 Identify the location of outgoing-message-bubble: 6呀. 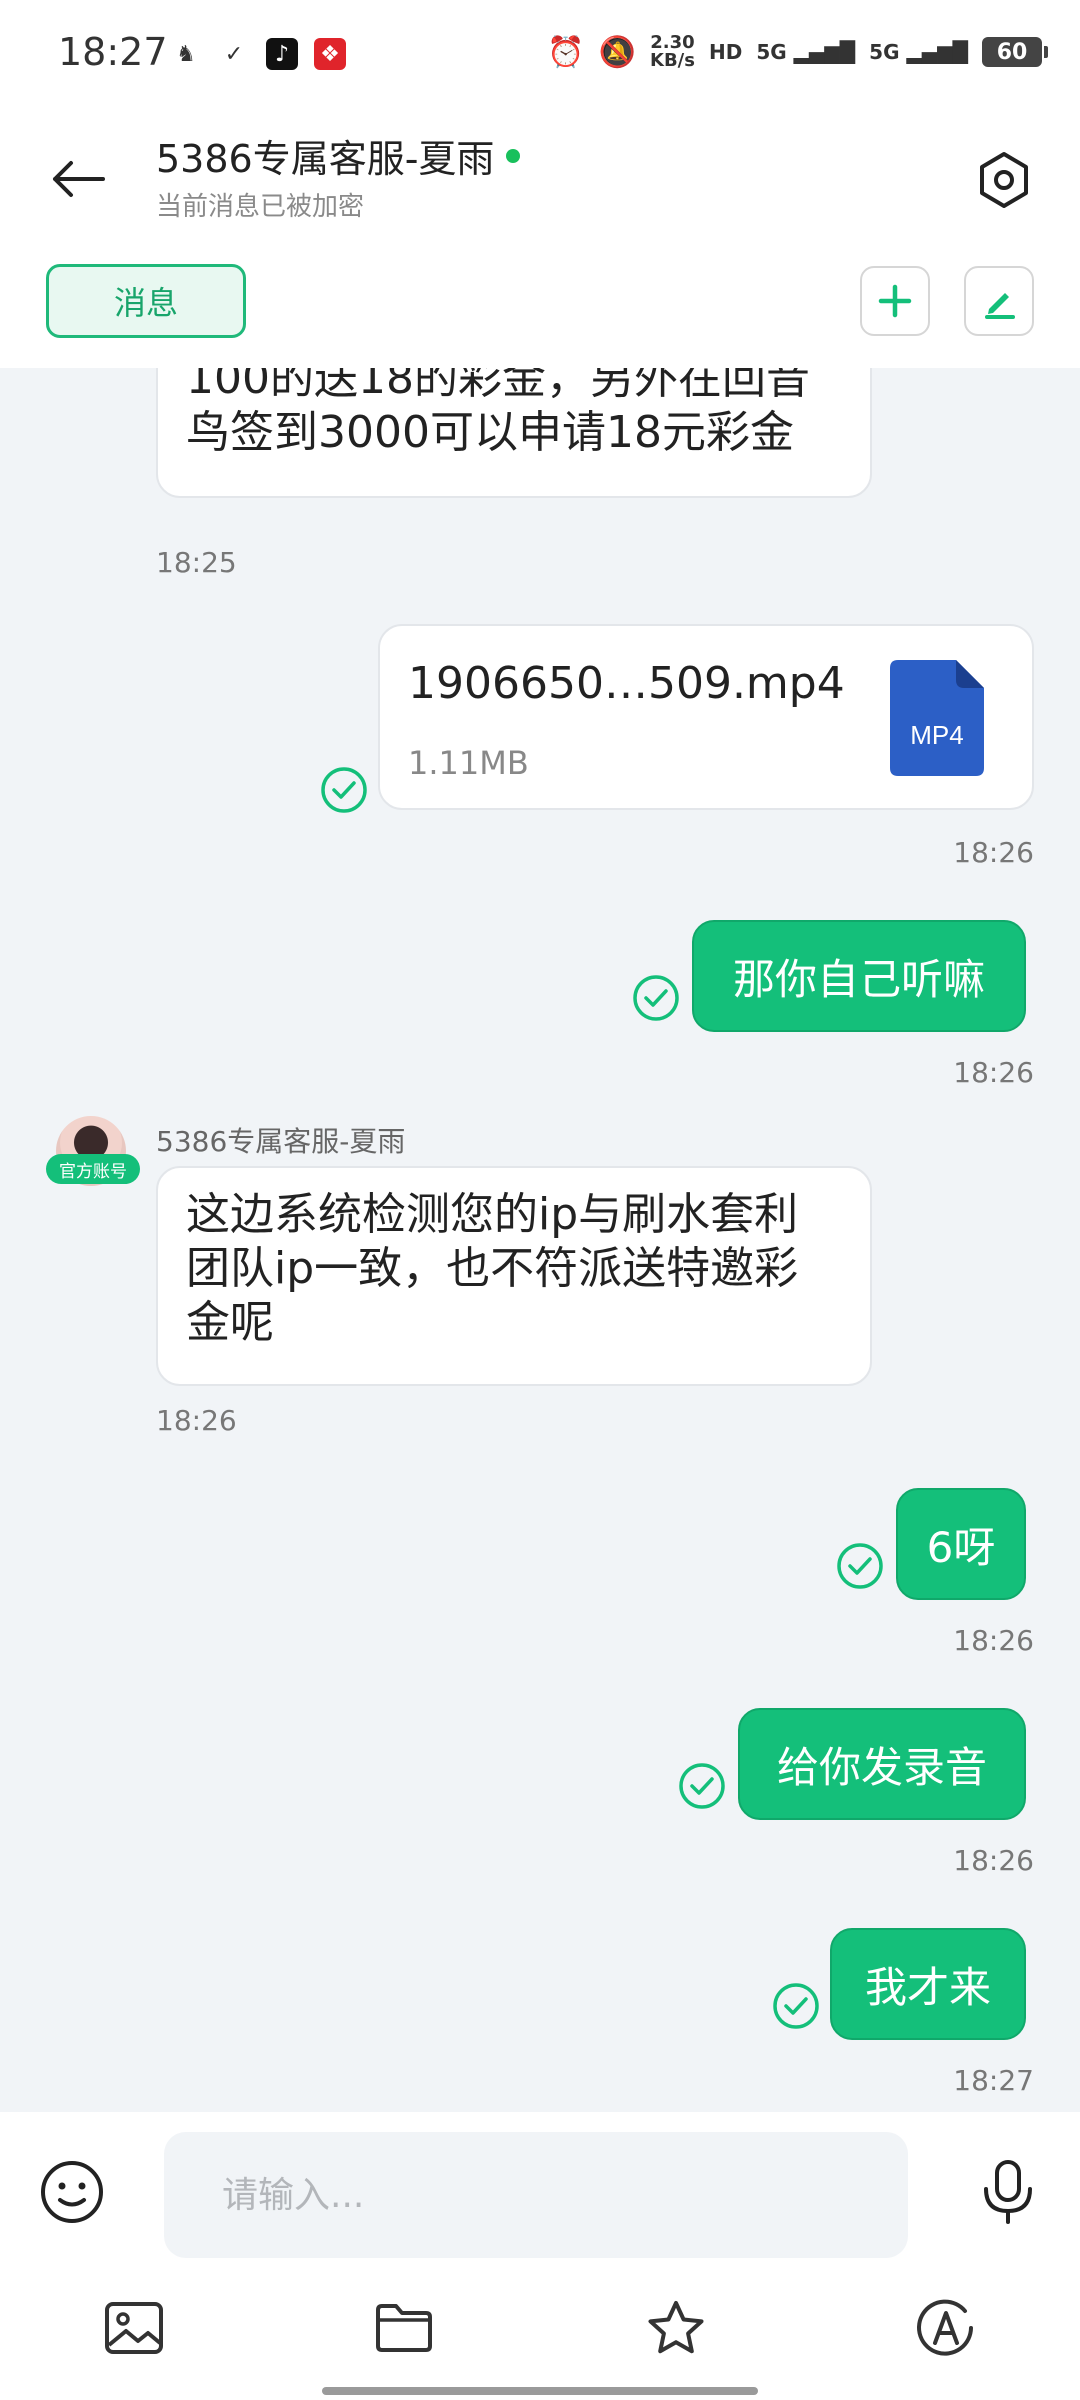
(961, 1544).